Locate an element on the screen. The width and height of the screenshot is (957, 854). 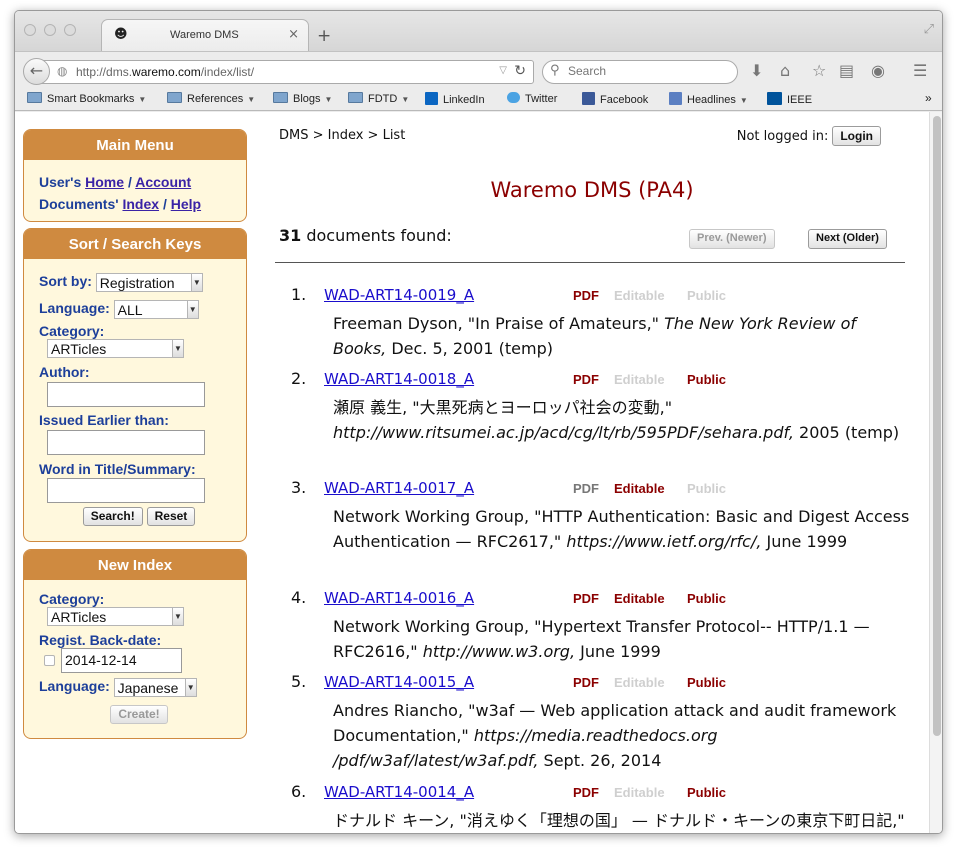
url-history-dropdown-icon: ▽ is located at coordinates (503, 70).